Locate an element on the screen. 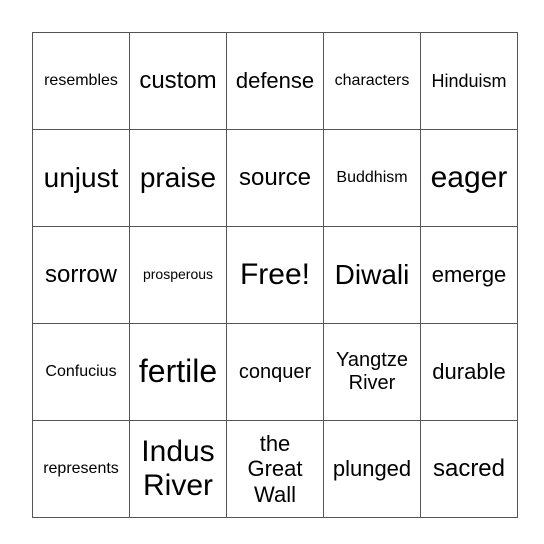 This screenshot has height=544, width=544. cell-word: resembles is located at coordinates (81, 81).